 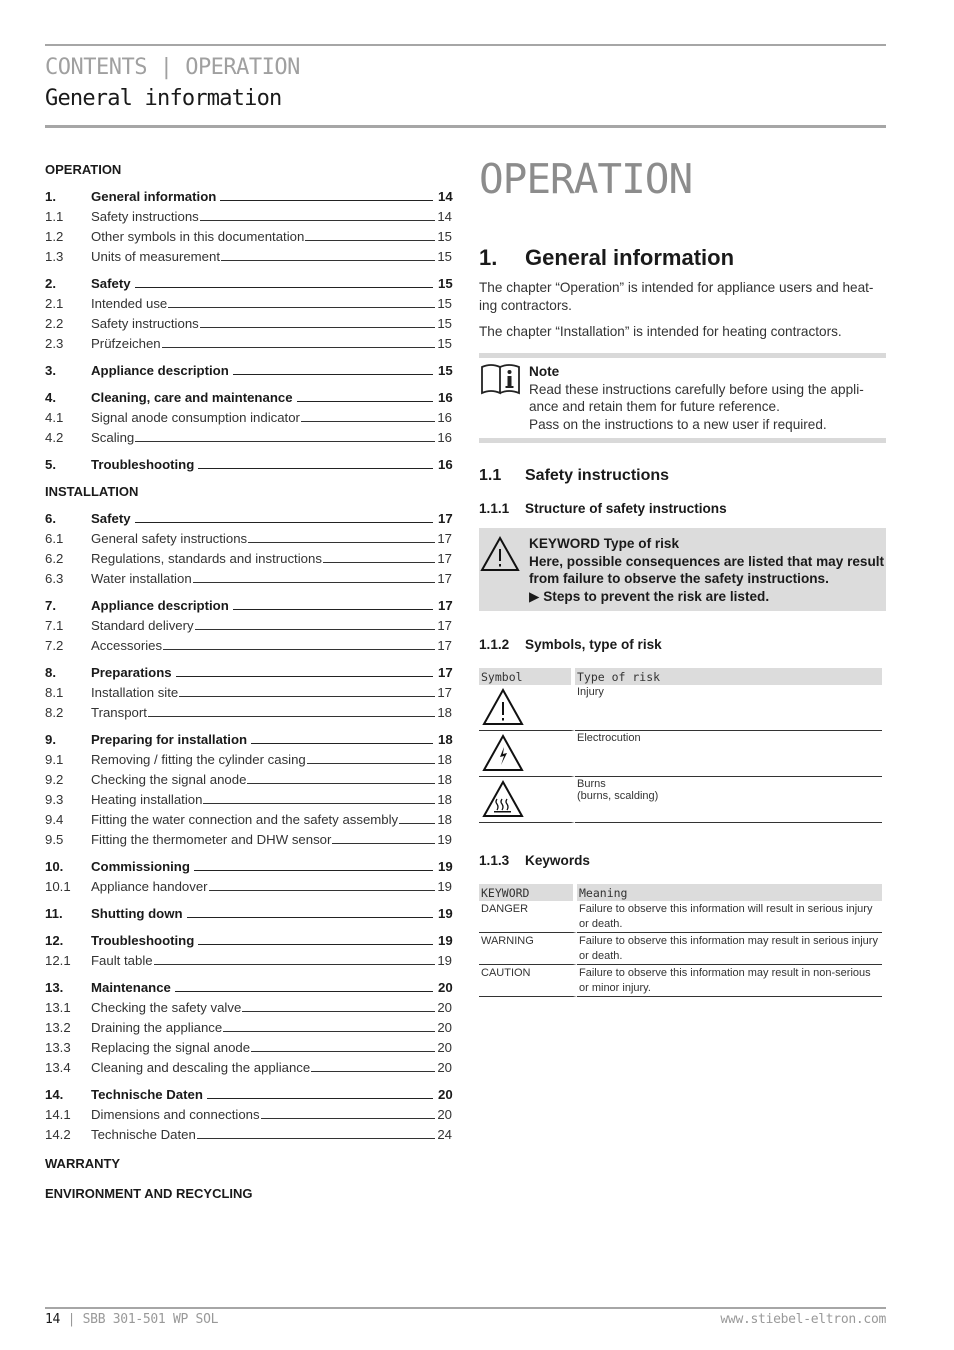 I want to click on toc-chapter-entry: 12. Troubleshooting 19, so click(x=249, y=940).